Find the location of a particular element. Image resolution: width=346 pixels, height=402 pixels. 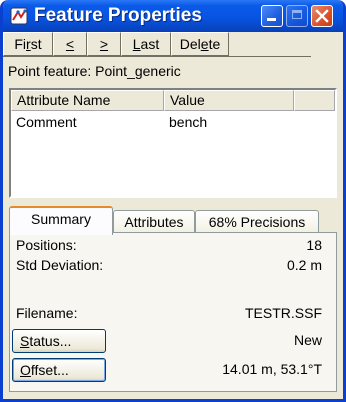

previous-button-accel: < is located at coordinates (70, 44).